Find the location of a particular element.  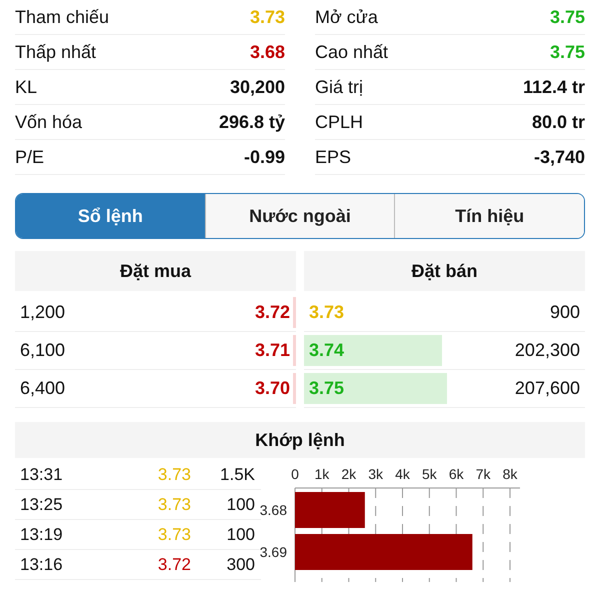

column-header: Đặt mua is located at coordinates (155, 271).